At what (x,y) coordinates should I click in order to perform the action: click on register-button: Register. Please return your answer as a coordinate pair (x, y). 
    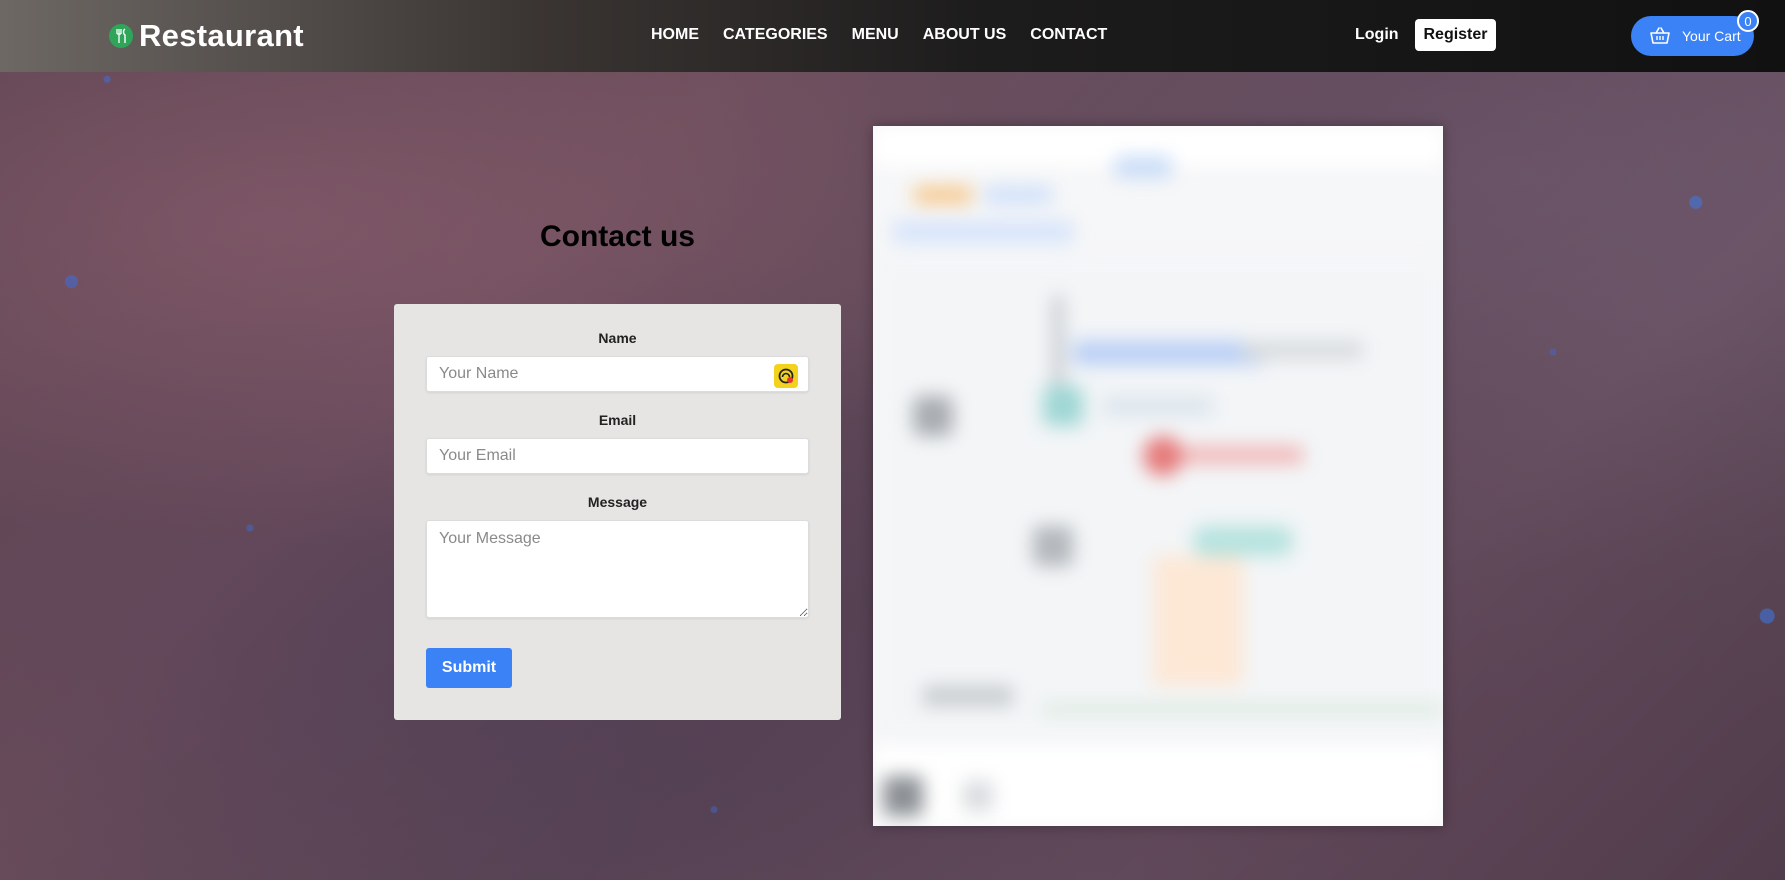
    Looking at the image, I should click on (1455, 35).